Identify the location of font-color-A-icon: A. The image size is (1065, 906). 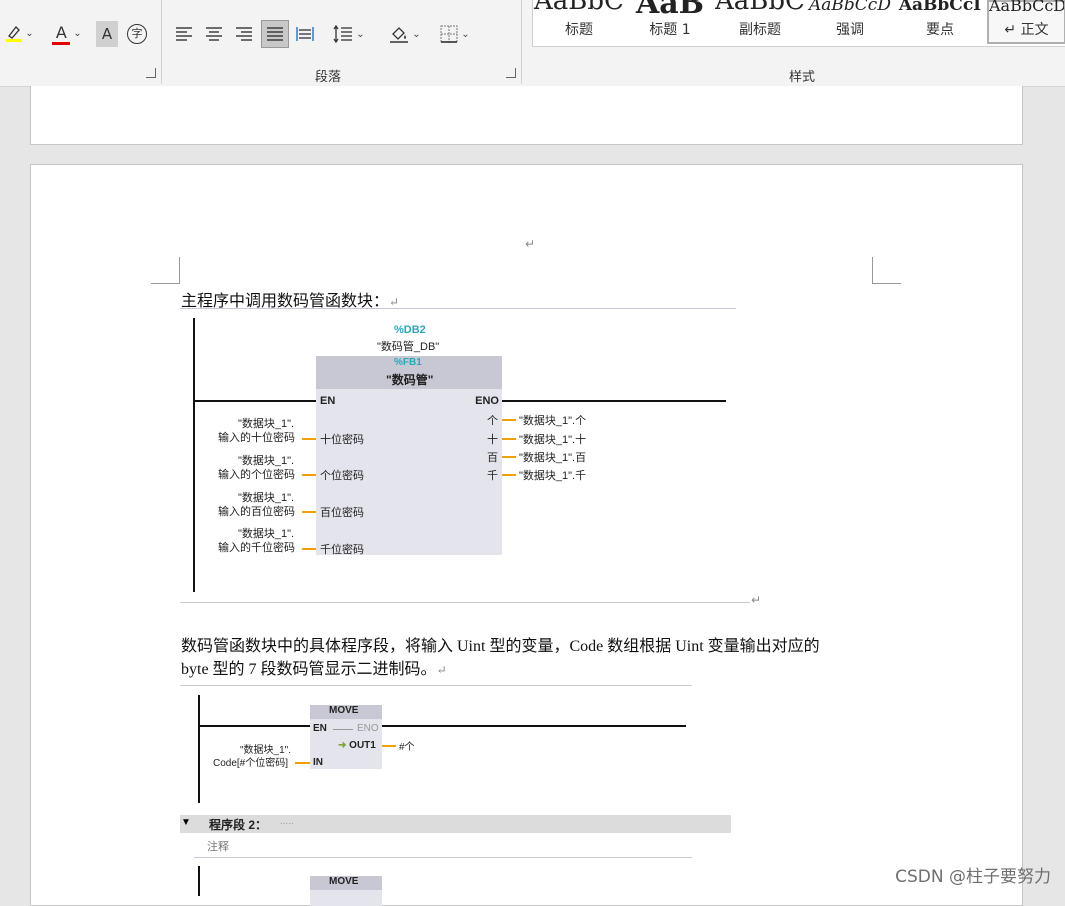
(61, 35).